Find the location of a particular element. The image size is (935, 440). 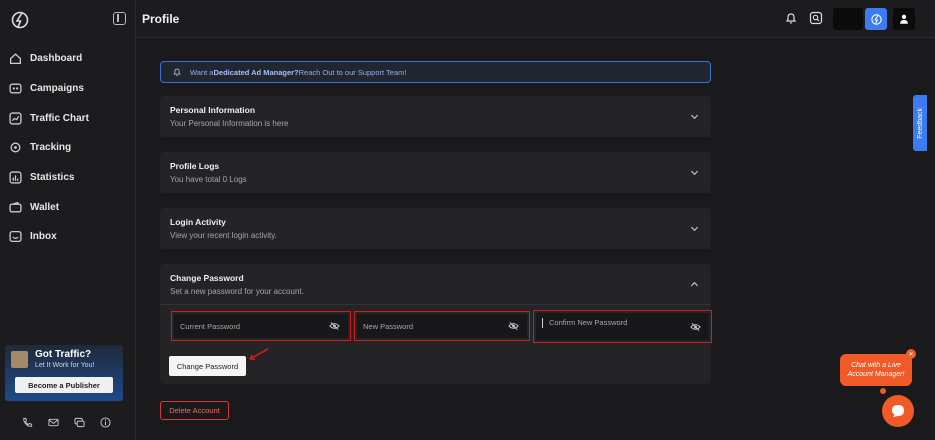

brand-button is located at coordinates (876, 19).